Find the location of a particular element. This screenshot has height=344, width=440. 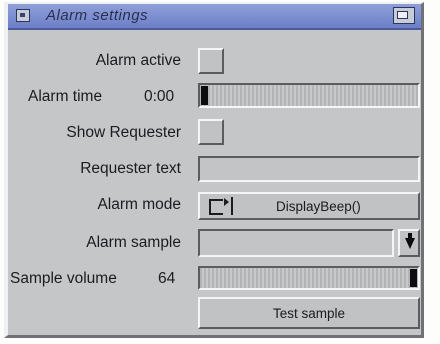

alarm-active-checkbox is located at coordinates (211, 61).